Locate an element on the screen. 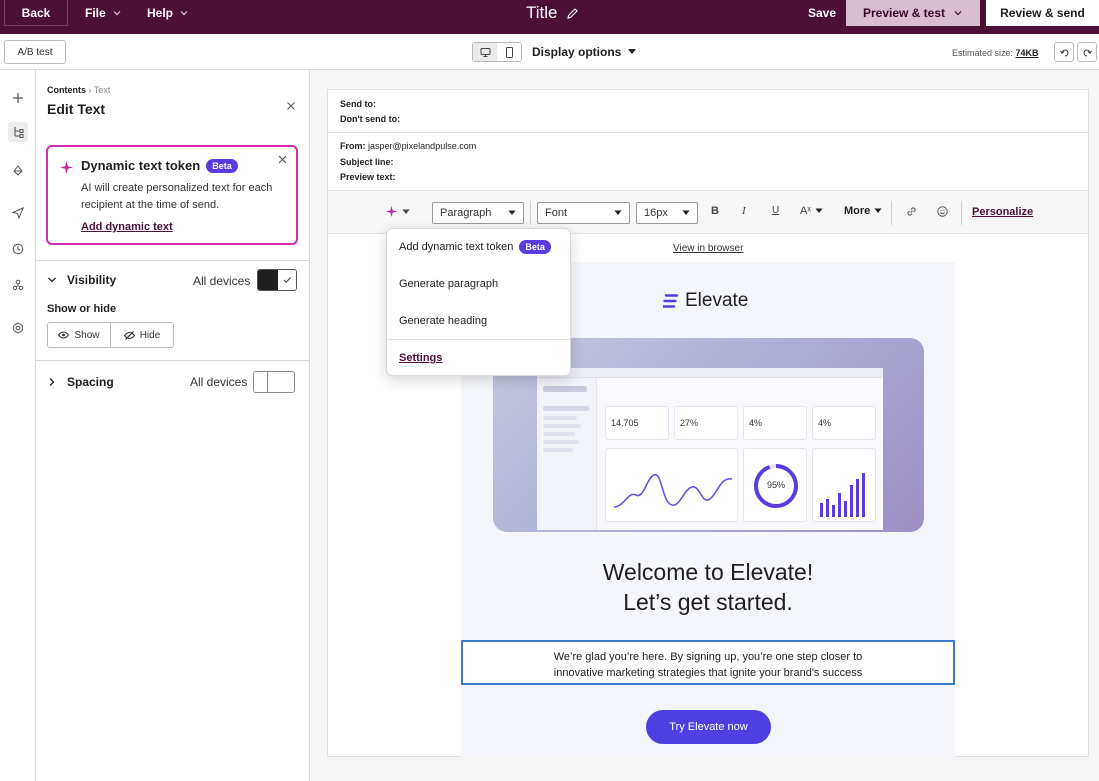 Image resolution: width=1099 pixels, height=781 pixels. ab-test-button: A/B test is located at coordinates (35, 52).